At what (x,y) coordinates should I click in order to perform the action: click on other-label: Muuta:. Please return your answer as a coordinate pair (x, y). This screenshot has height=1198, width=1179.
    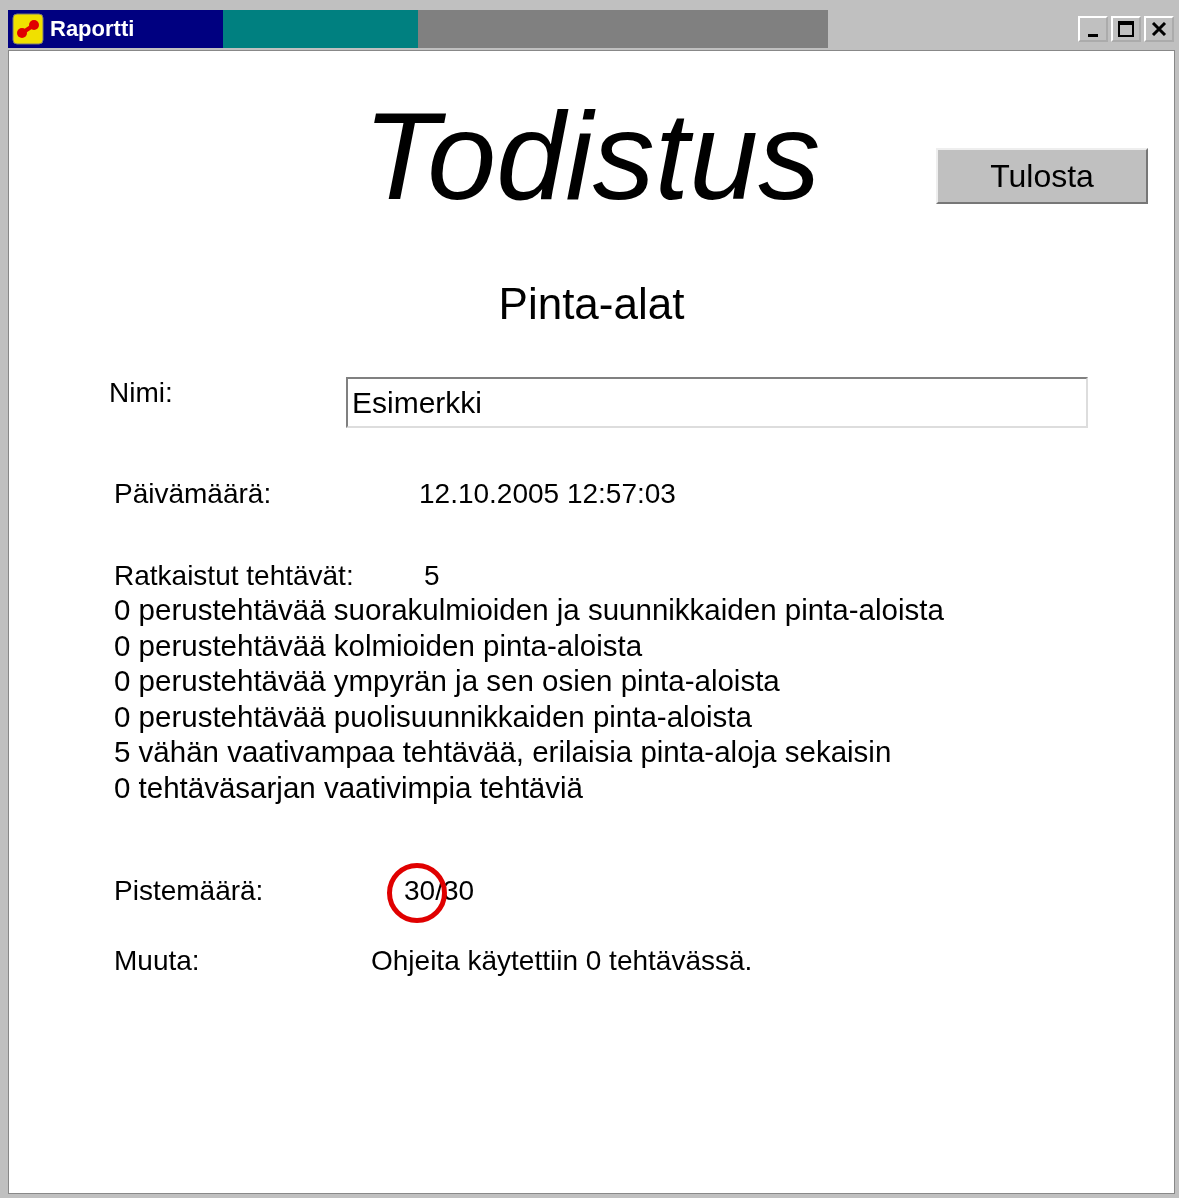
    Looking at the image, I should click on (157, 961).